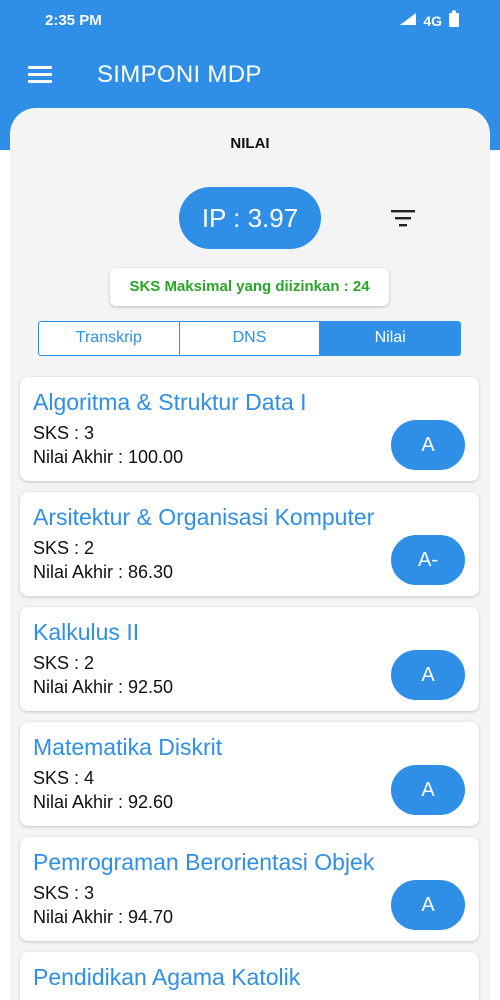 This screenshot has height=1000, width=500. I want to click on course-final-score: Nilai Akhir : 100.00, so click(108, 457).